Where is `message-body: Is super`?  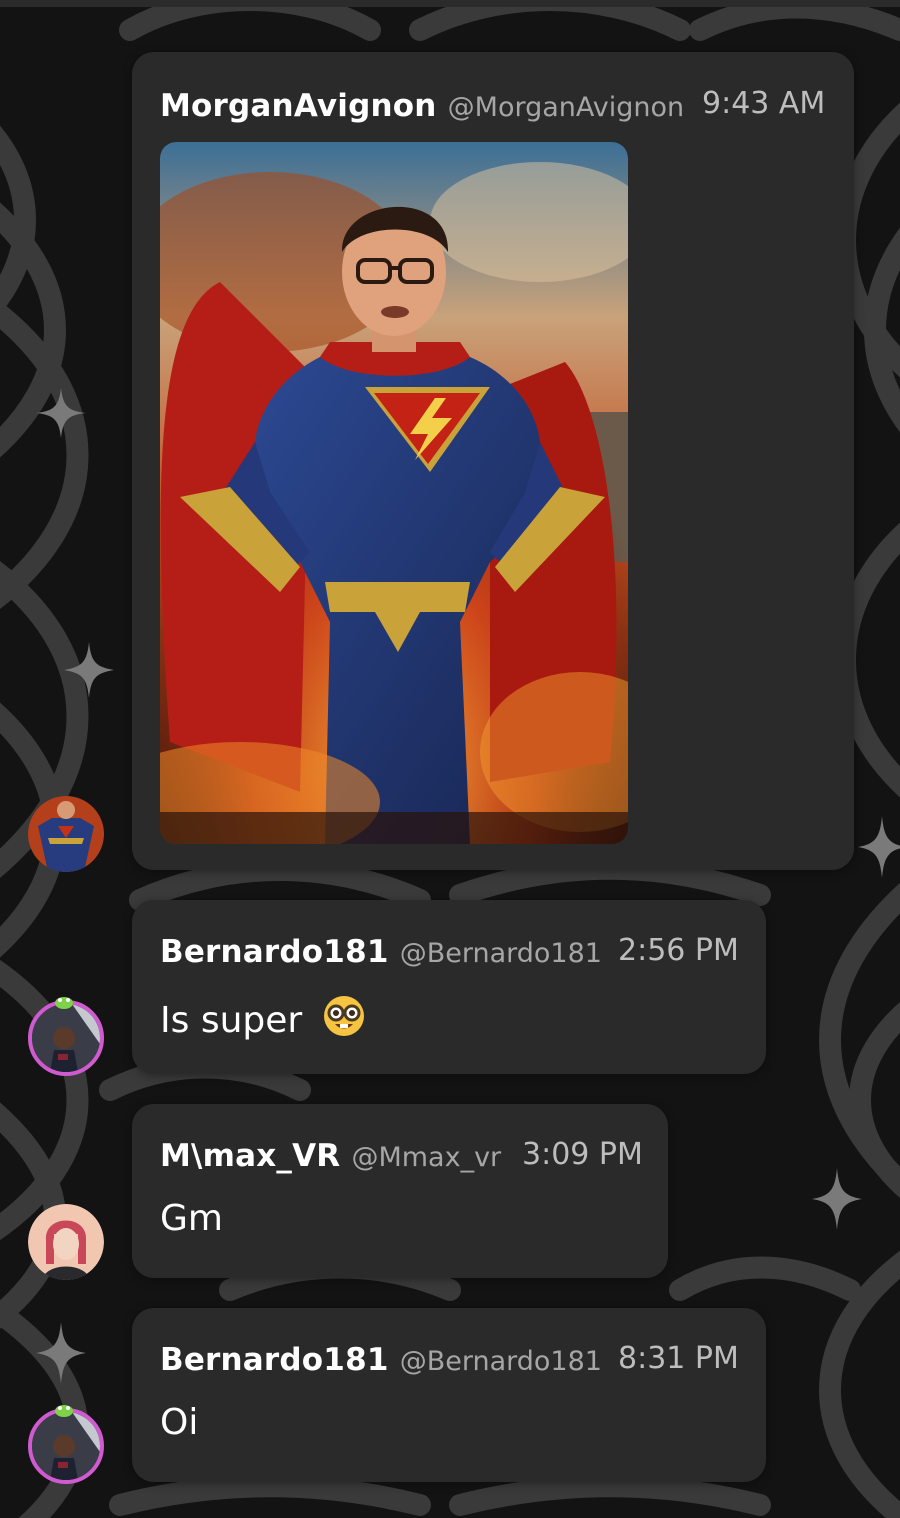
message-body: Is super is located at coordinates (263, 1017).